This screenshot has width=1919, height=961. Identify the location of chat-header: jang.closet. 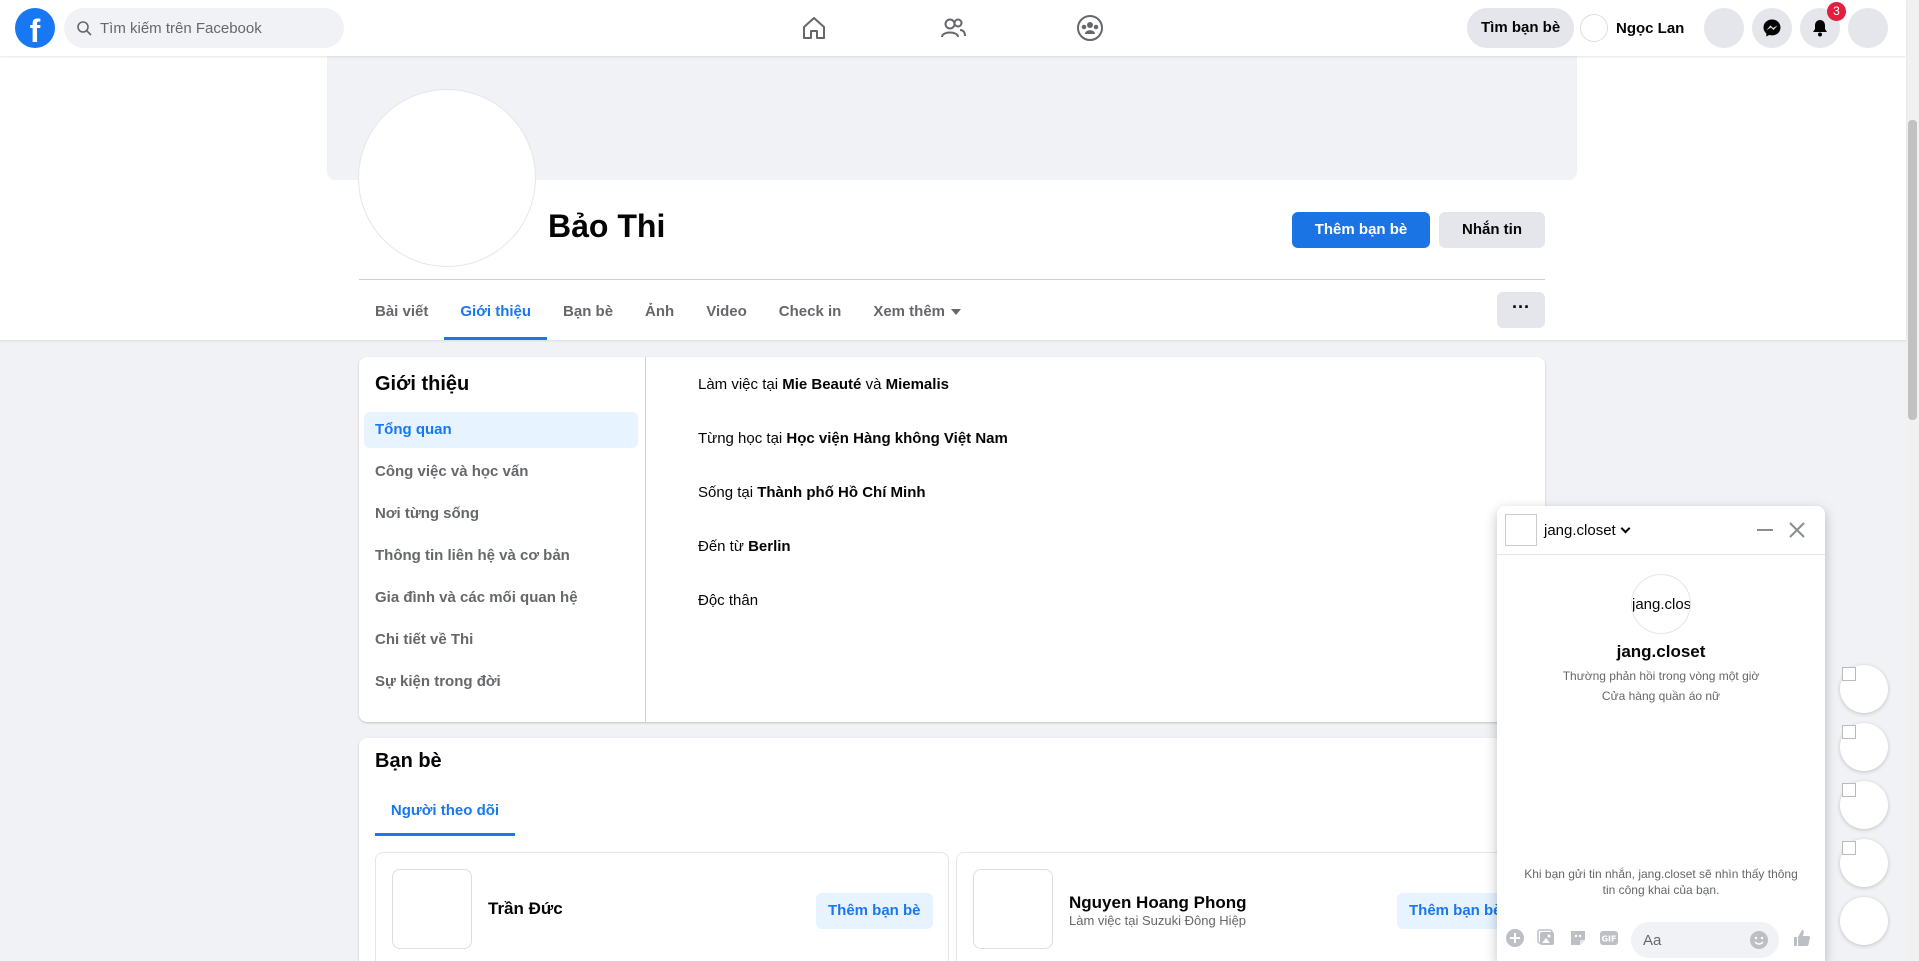
(1661, 530).